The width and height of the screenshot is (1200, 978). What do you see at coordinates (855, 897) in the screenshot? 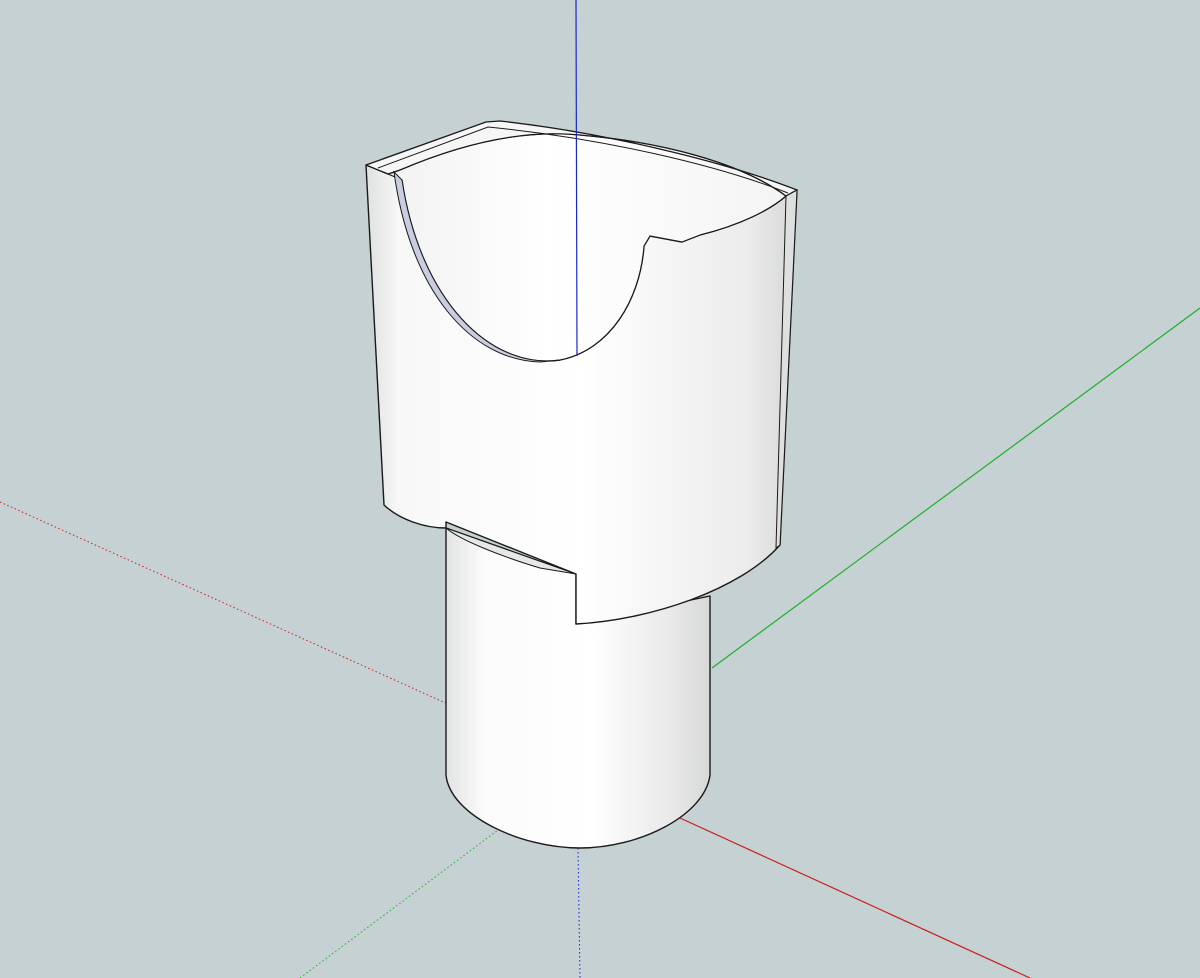
I see `red-axis-line` at bounding box center [855, 897].